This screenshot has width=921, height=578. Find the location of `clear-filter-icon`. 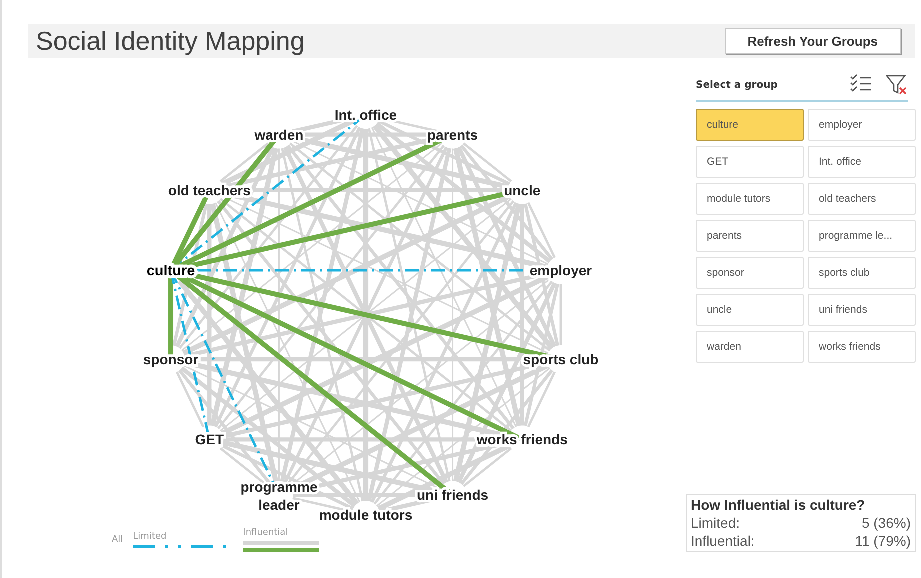

clear-filter-icon is located at coordinates (897, 85).